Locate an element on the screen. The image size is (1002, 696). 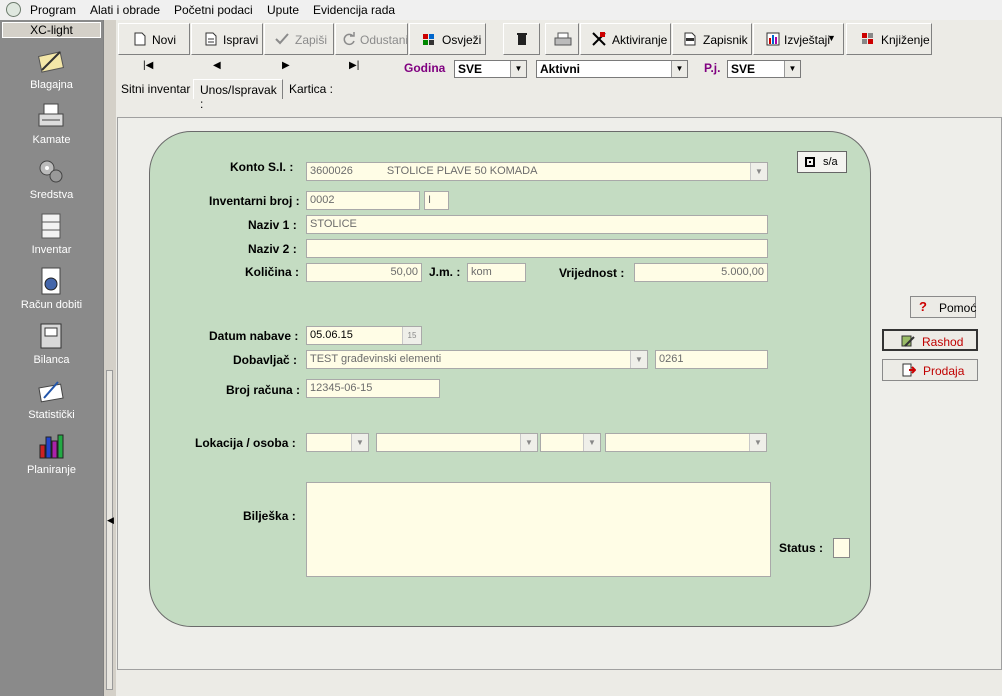
collapse-arrow-icon: ◀ is located at coordinates (110, 520).